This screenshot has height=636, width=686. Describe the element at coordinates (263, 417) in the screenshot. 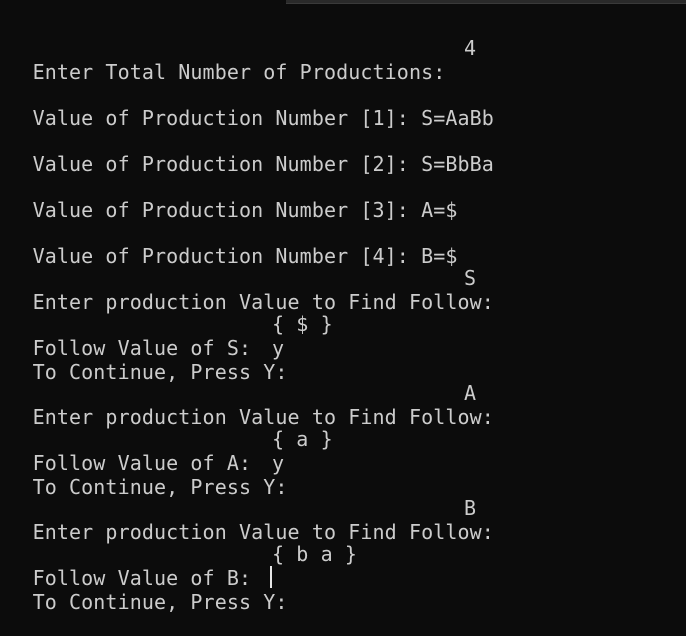

I see `find-follow-prompt-2: Enter production Value to Find Follow:` at that location.